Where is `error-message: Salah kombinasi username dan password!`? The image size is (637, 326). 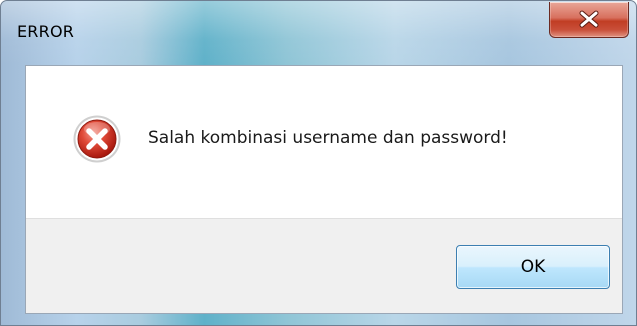 error-message: Salah kombinasi username dan password! is located at coordinates (328, 138).